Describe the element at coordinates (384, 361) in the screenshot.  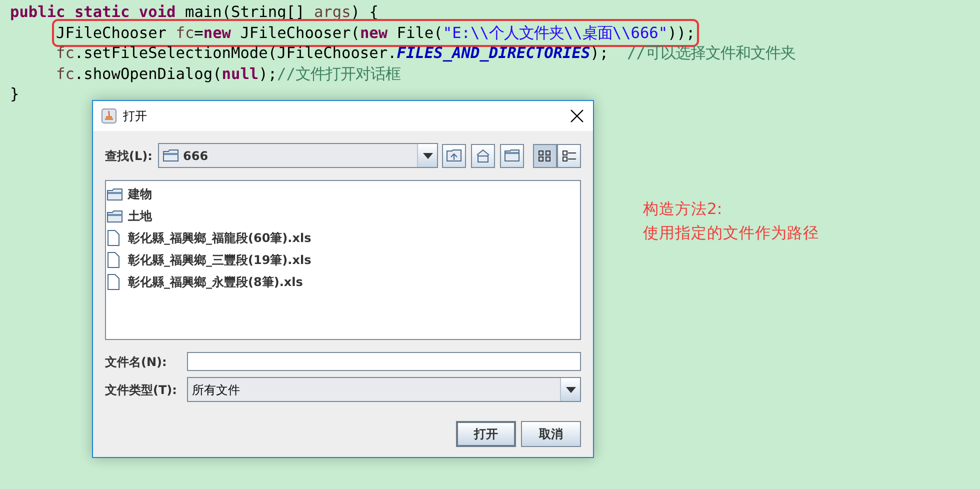
I see `file-name-field` at that location.